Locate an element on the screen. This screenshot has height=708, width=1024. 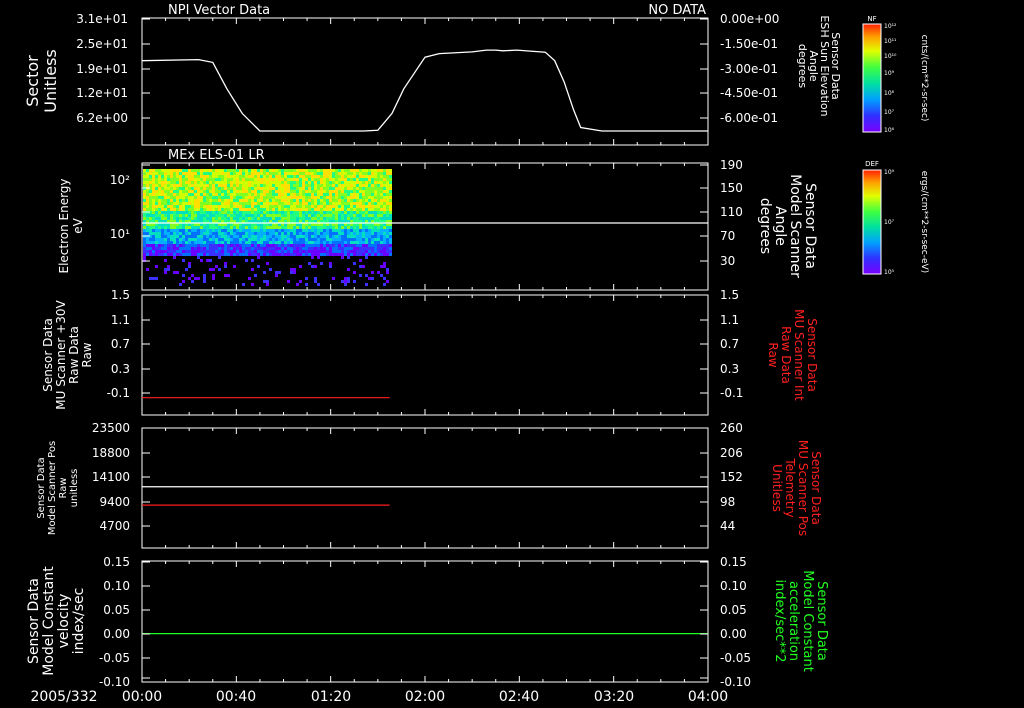
p2-ytick-left: 10¹ is located at coordinates (120, 234).